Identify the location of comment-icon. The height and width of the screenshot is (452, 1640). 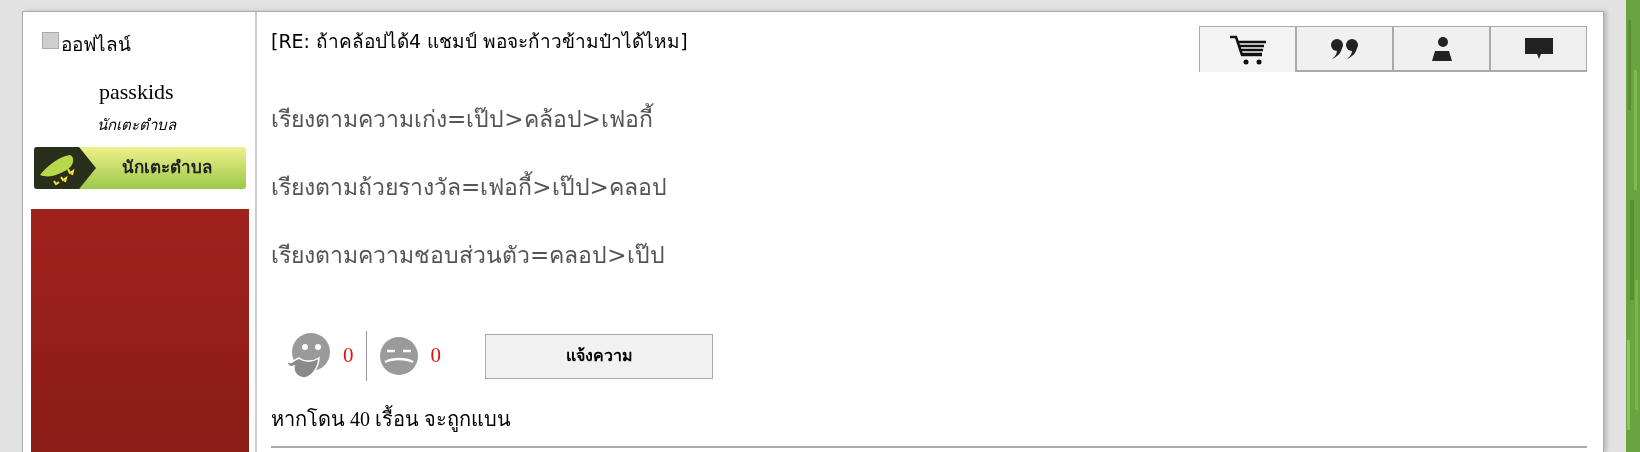
(1538, 48).